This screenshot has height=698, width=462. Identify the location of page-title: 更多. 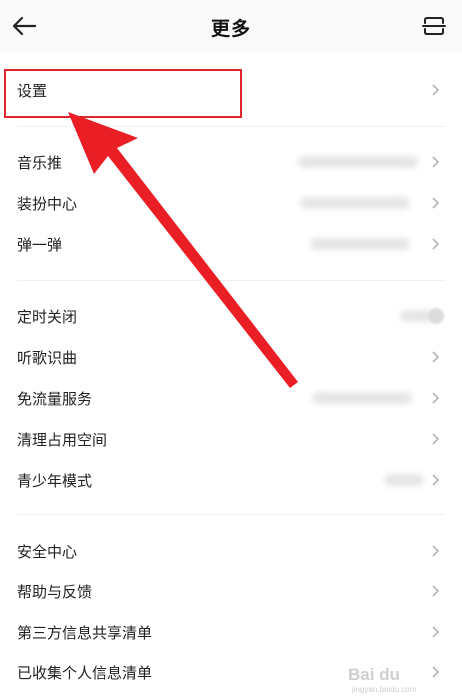
(230, 29).